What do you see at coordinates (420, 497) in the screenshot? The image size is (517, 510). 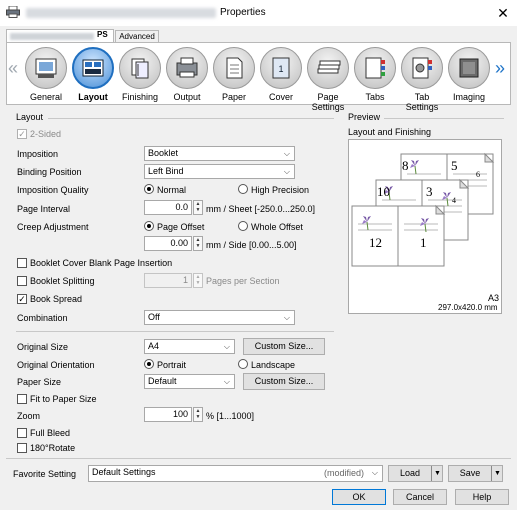 I see `cancel-button: Cancel` at bounding box center [420, 497].